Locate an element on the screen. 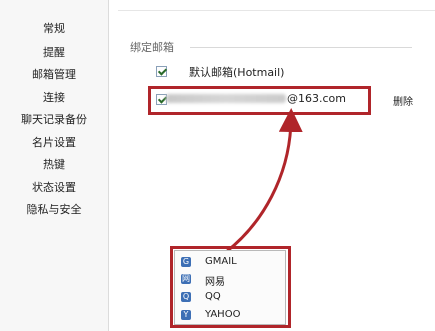 The width and height of the screenshot is (435, 331). highlight-box-dropdown is located at coordinates (230, 287).